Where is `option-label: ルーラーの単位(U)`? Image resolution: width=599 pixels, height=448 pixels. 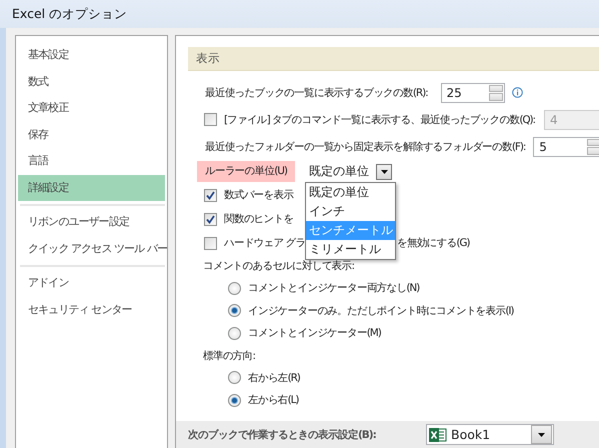 option-label: ルーラーの単位(U) is located at coordinates (246, 171).